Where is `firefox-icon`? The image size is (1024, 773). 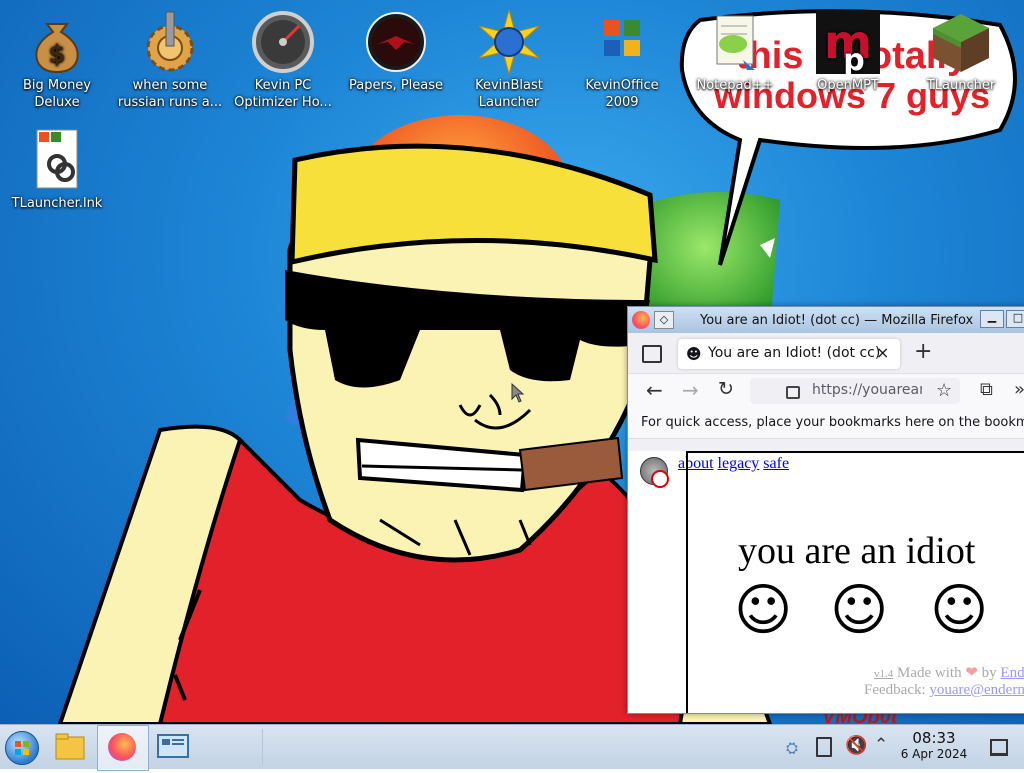 firefox-icon is located at coordinates (122, 747).